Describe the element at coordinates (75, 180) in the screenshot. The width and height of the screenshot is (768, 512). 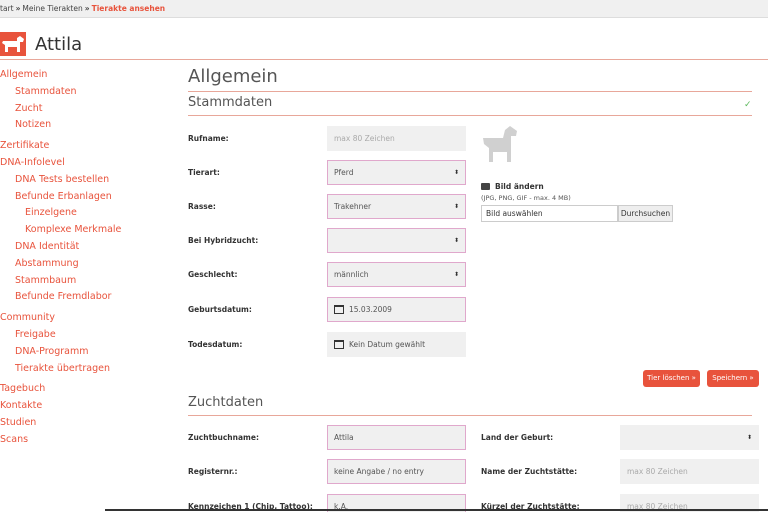
I see `sidebar-item-dna-tests: DNA Tests bestellen` at that location.